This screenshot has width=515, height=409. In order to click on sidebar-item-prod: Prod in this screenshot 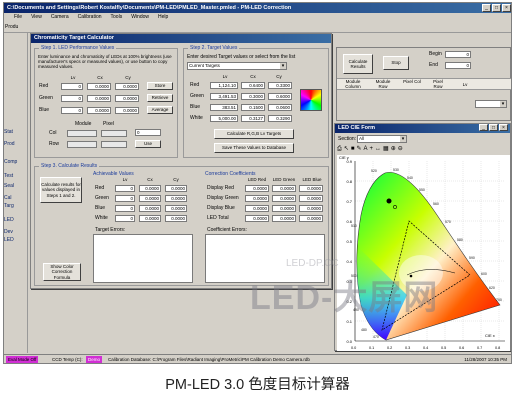, I will do `click(15, 144)`.